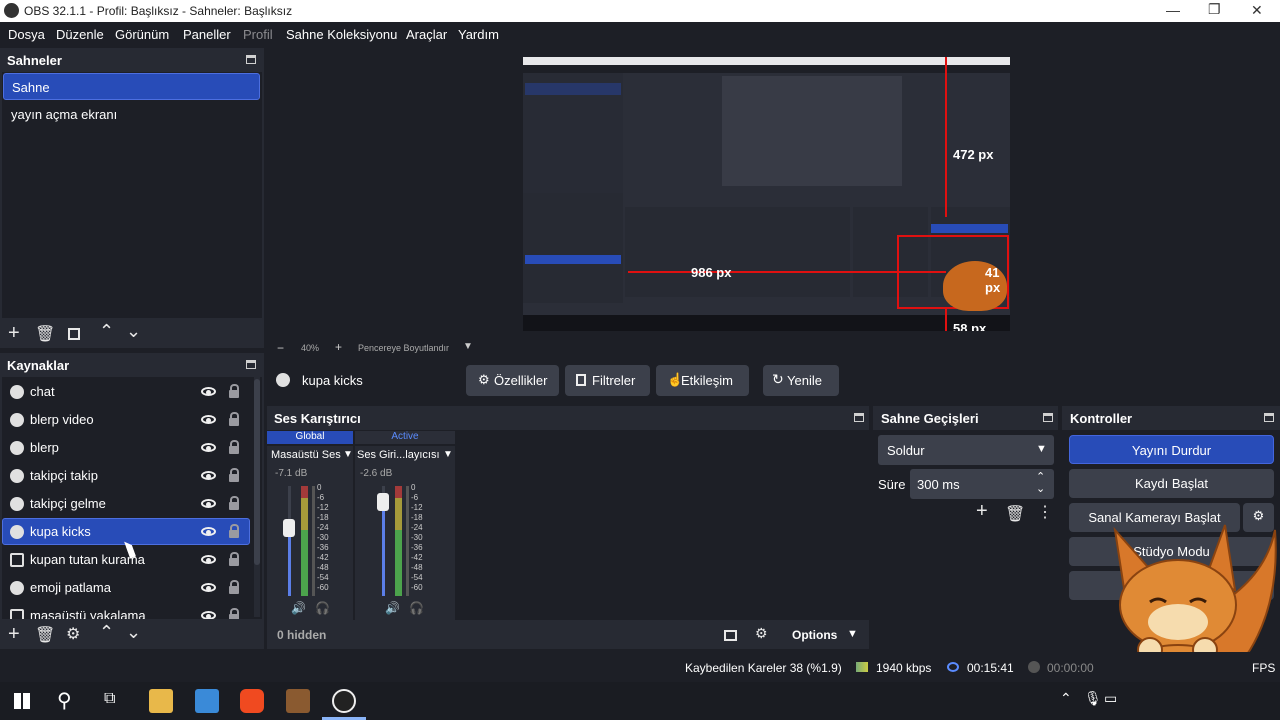  Describe the element at coordinates (341, 34) in the screenshot. I see `menu-sahne-koleksiyonu: Sahne Koleksiyonu` at that location.